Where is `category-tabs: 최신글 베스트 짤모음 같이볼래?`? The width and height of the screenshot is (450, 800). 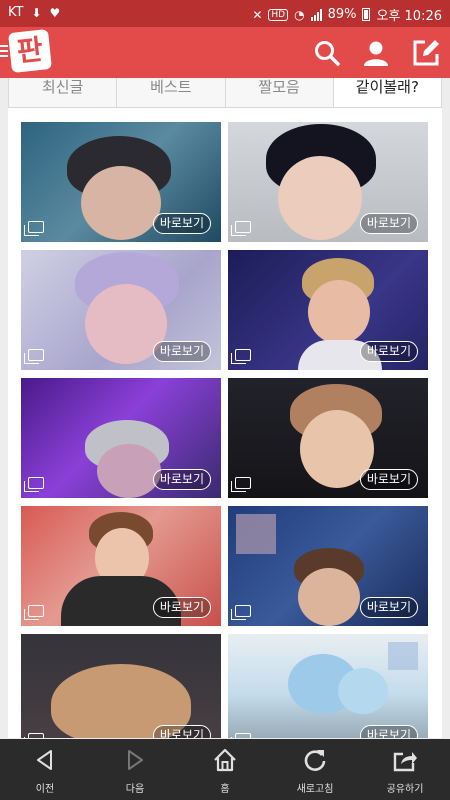
category-tabs: 최신글 베스트 짤모음 같이볼래? is located at coordinates (225, 93).